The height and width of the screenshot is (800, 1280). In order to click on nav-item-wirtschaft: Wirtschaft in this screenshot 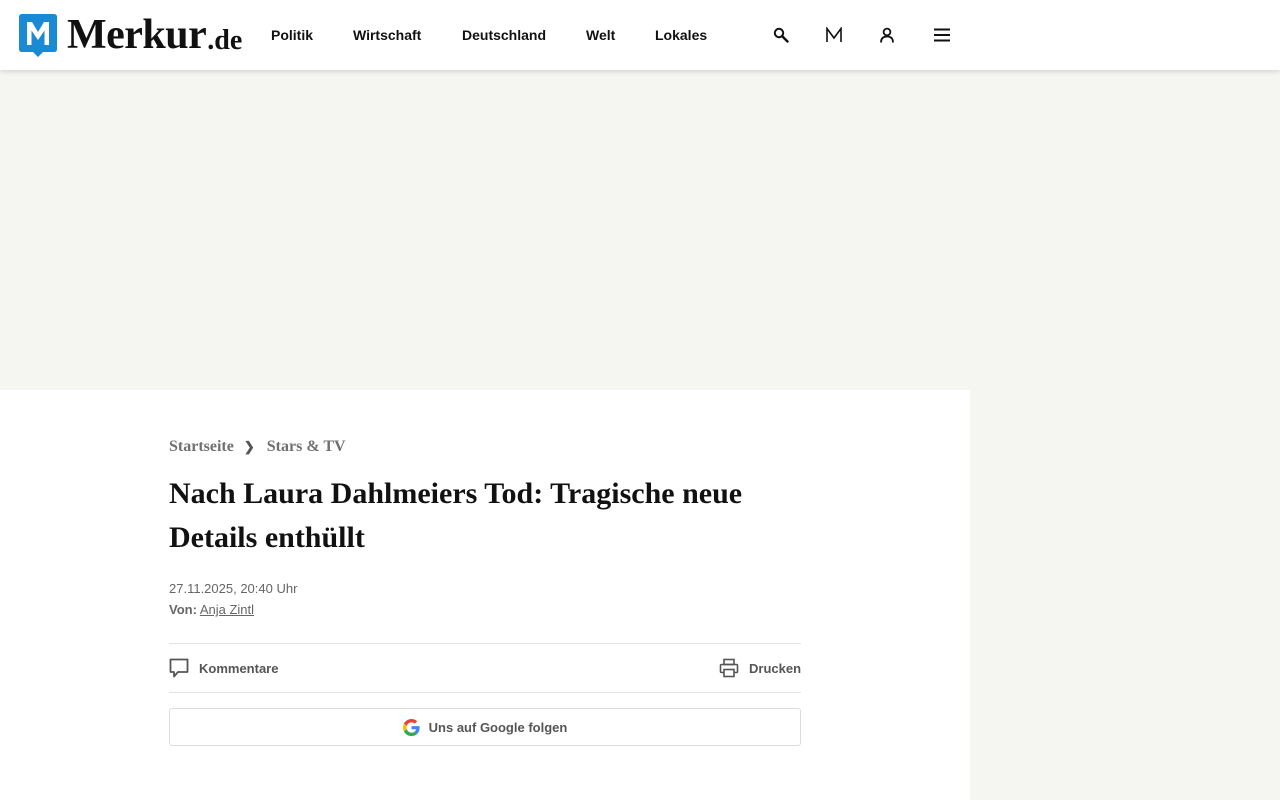, I will do `click(387, 35)`.